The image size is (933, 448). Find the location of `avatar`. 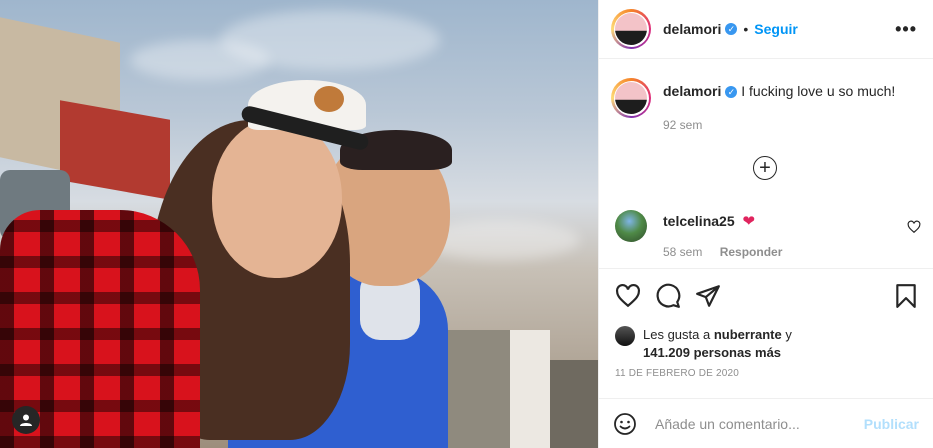

avatar is located at coordinates (631, 29).